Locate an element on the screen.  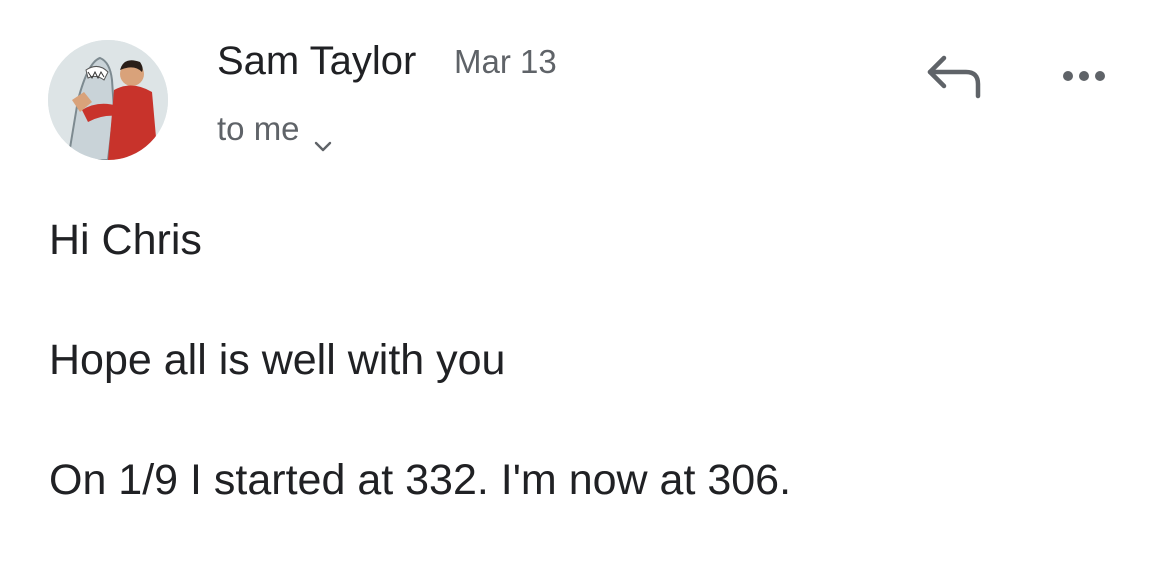
reply-arrow-icon is located at coordinates (954, 77).